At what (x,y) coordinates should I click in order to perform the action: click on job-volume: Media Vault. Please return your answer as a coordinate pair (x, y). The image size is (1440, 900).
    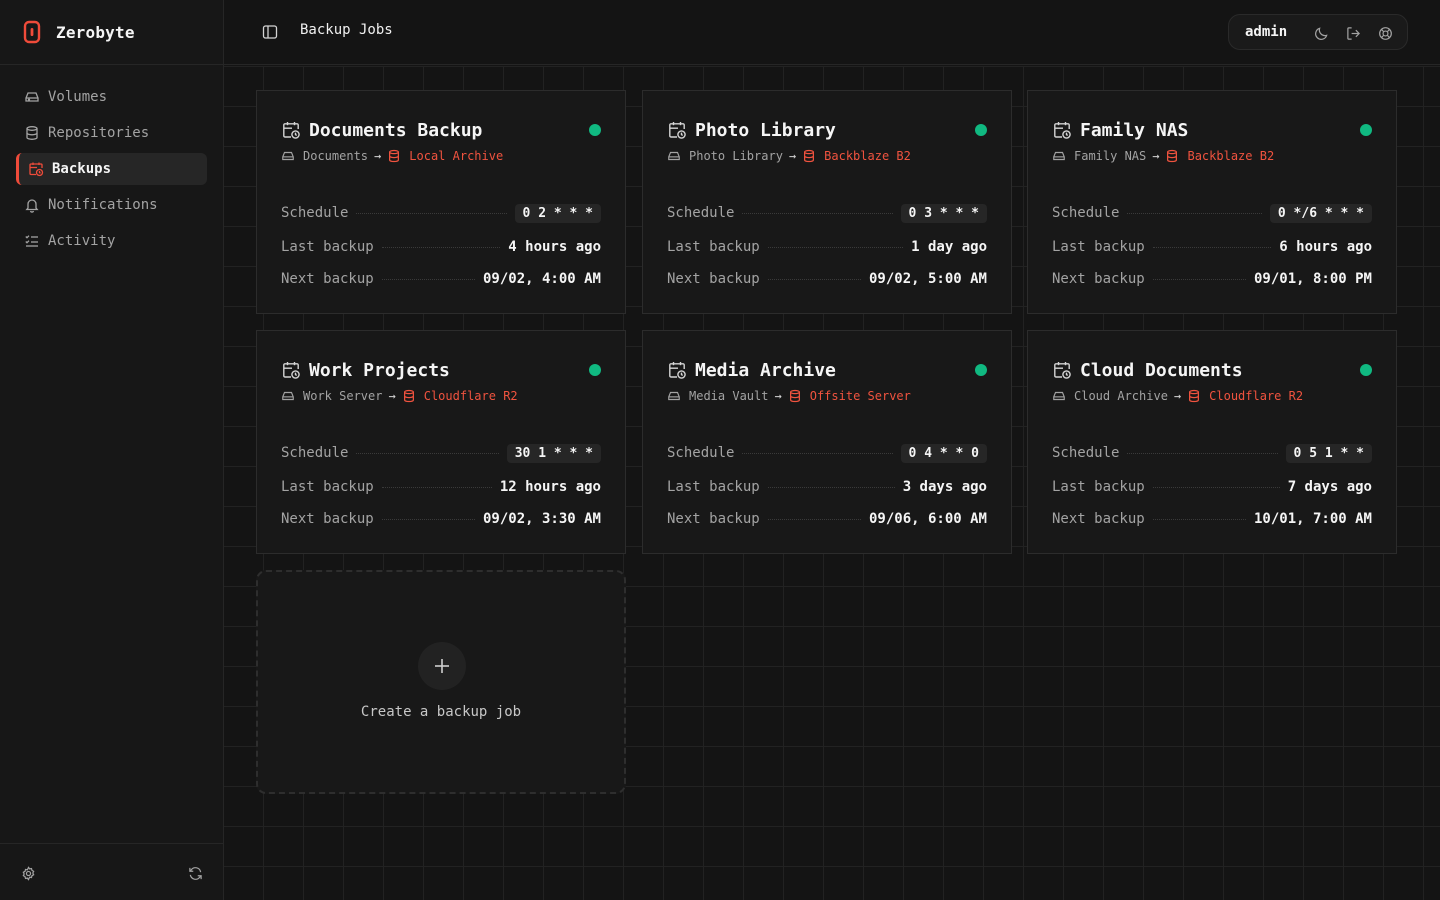
    Looking at the image, I should click on (729, 396).